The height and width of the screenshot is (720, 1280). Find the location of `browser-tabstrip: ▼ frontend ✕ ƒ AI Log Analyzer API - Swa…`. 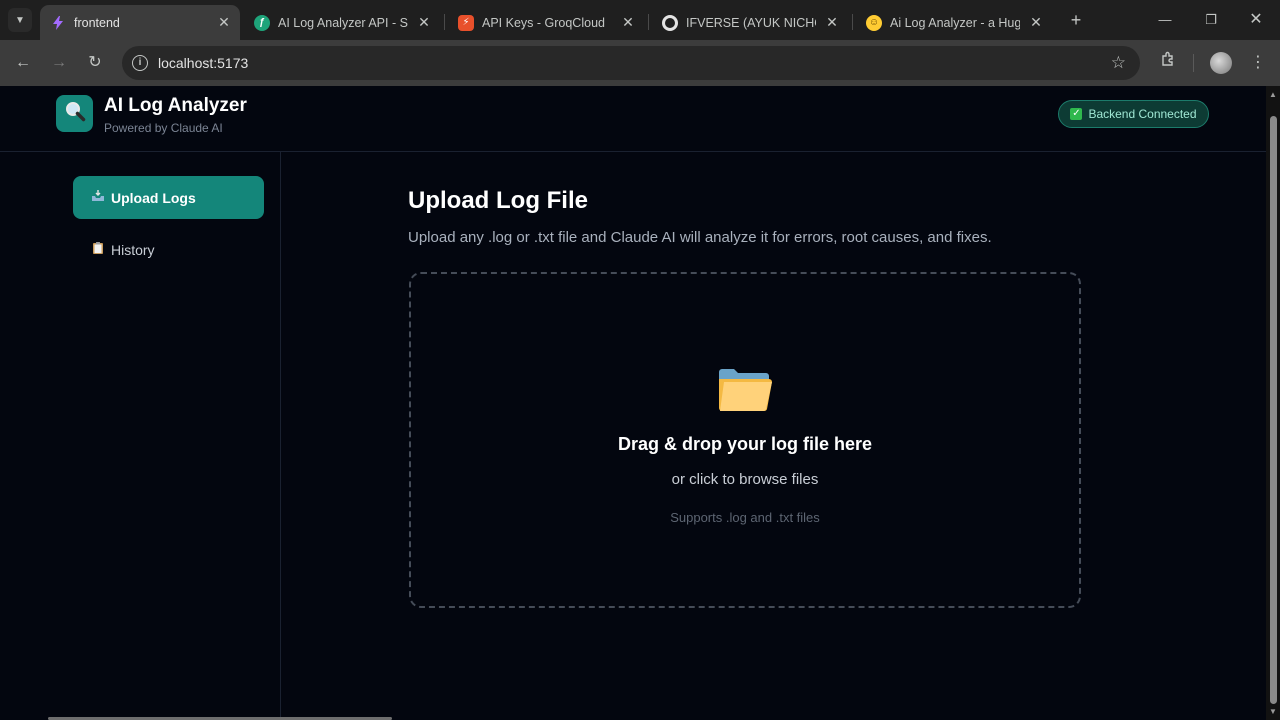

browser-tabstrip: ▼ frontend ✕ ƒ AI Log Analyzer API - Swa… is located at coordinates (640, 20).